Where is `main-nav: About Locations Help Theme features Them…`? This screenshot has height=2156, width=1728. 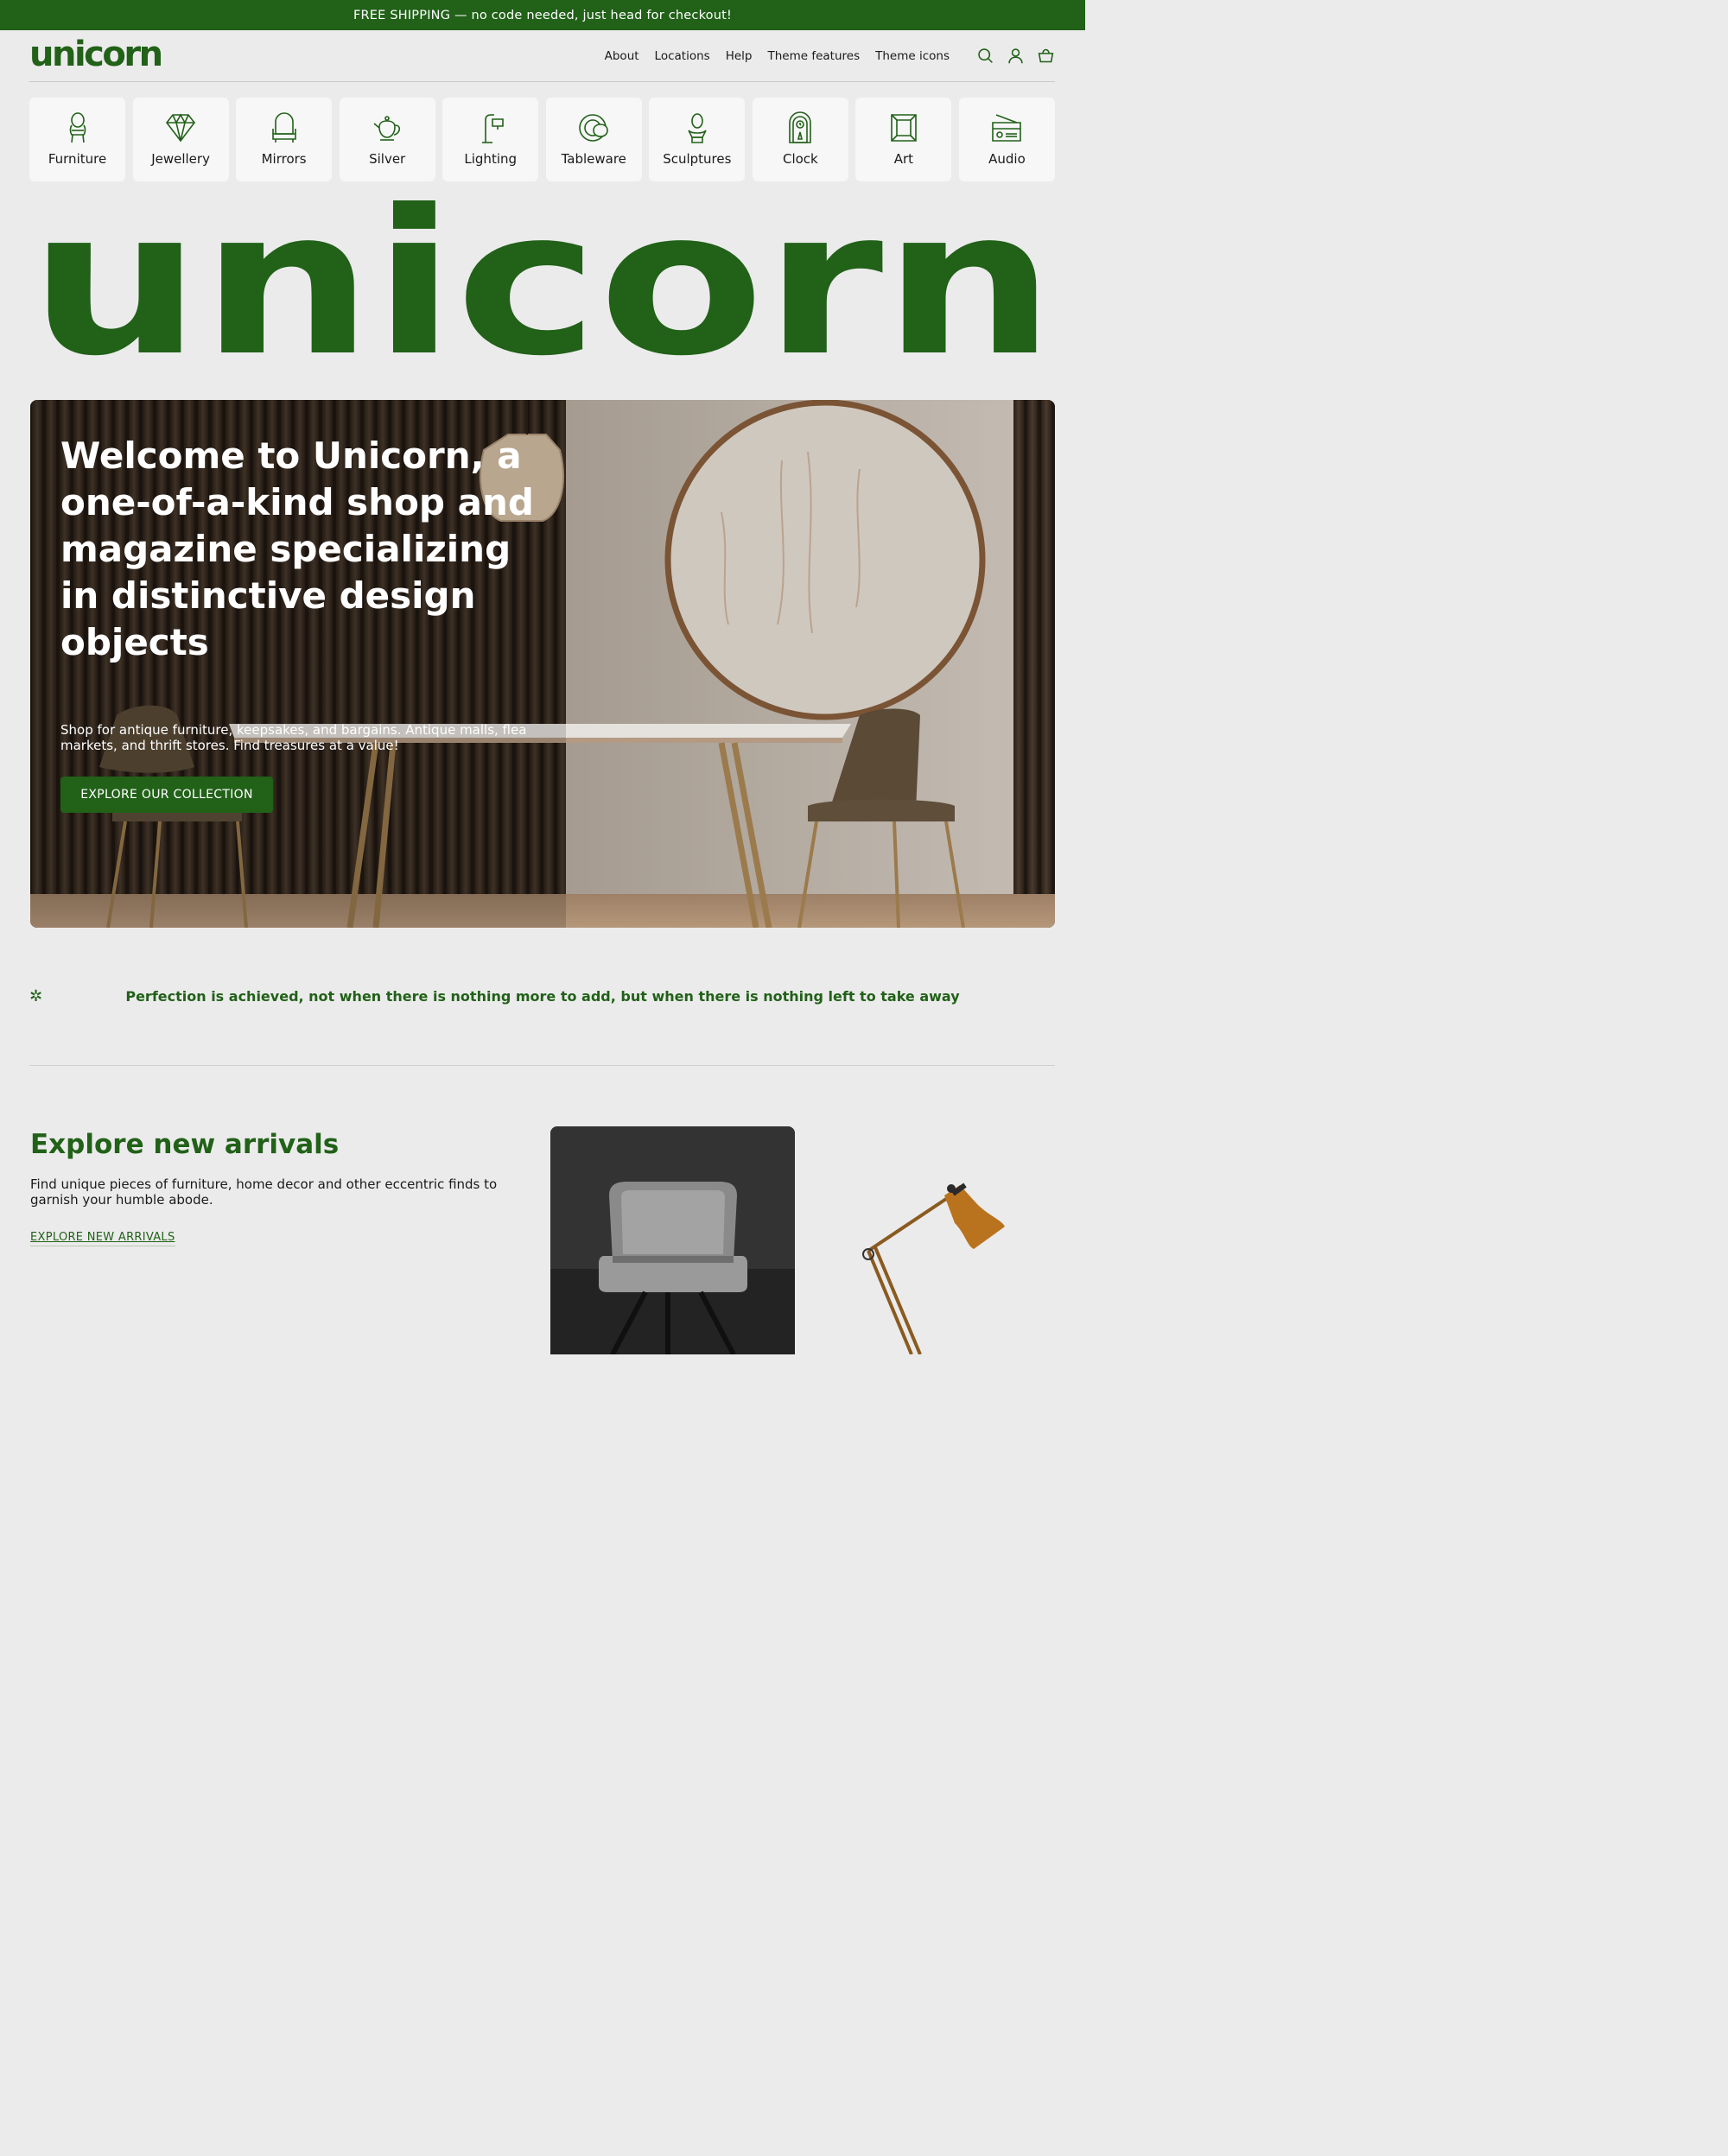
main-nav: About Locations Help Theme features Them… is located at coordinates (777, 56).